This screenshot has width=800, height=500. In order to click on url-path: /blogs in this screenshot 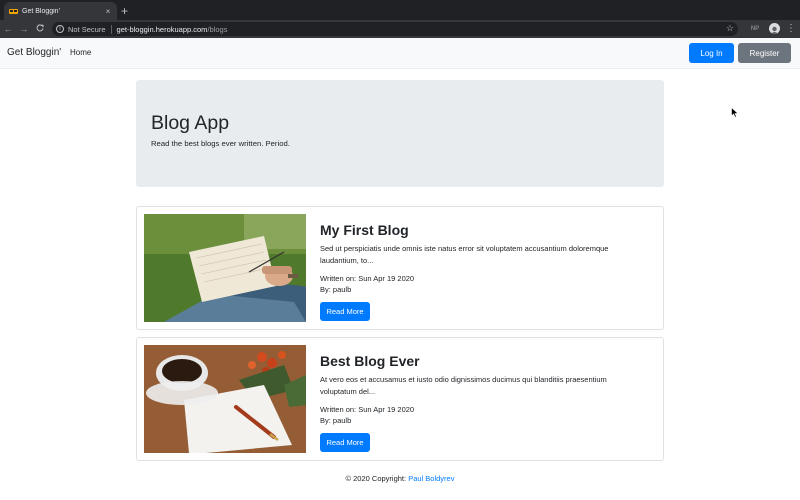, I will do `click(217, 29)`.